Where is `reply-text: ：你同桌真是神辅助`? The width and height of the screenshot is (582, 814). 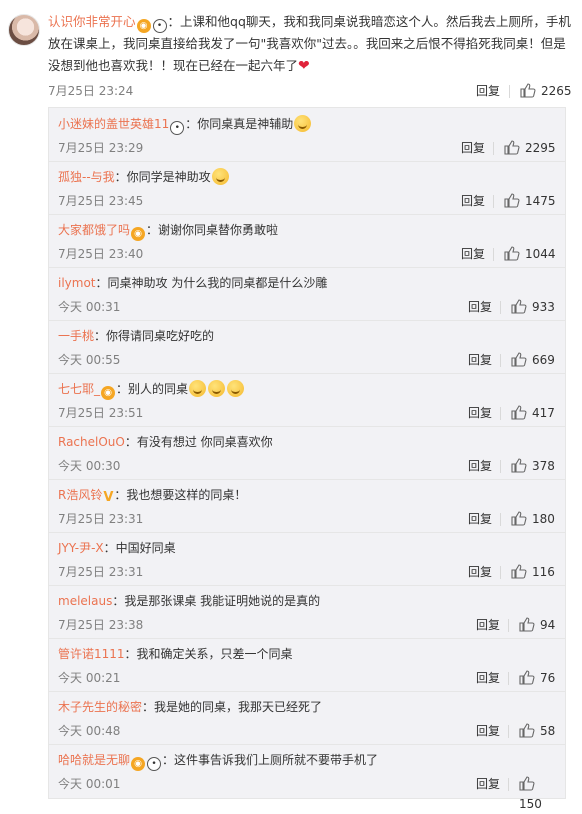 reply-text: ：你同桌真是神辅助 is located at coordinates (239, 124).